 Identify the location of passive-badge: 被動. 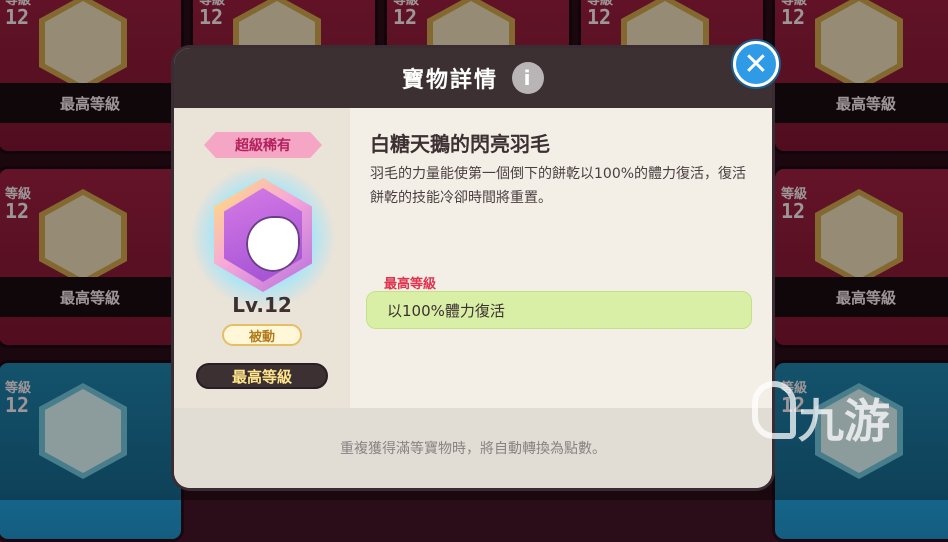
(262, 335).